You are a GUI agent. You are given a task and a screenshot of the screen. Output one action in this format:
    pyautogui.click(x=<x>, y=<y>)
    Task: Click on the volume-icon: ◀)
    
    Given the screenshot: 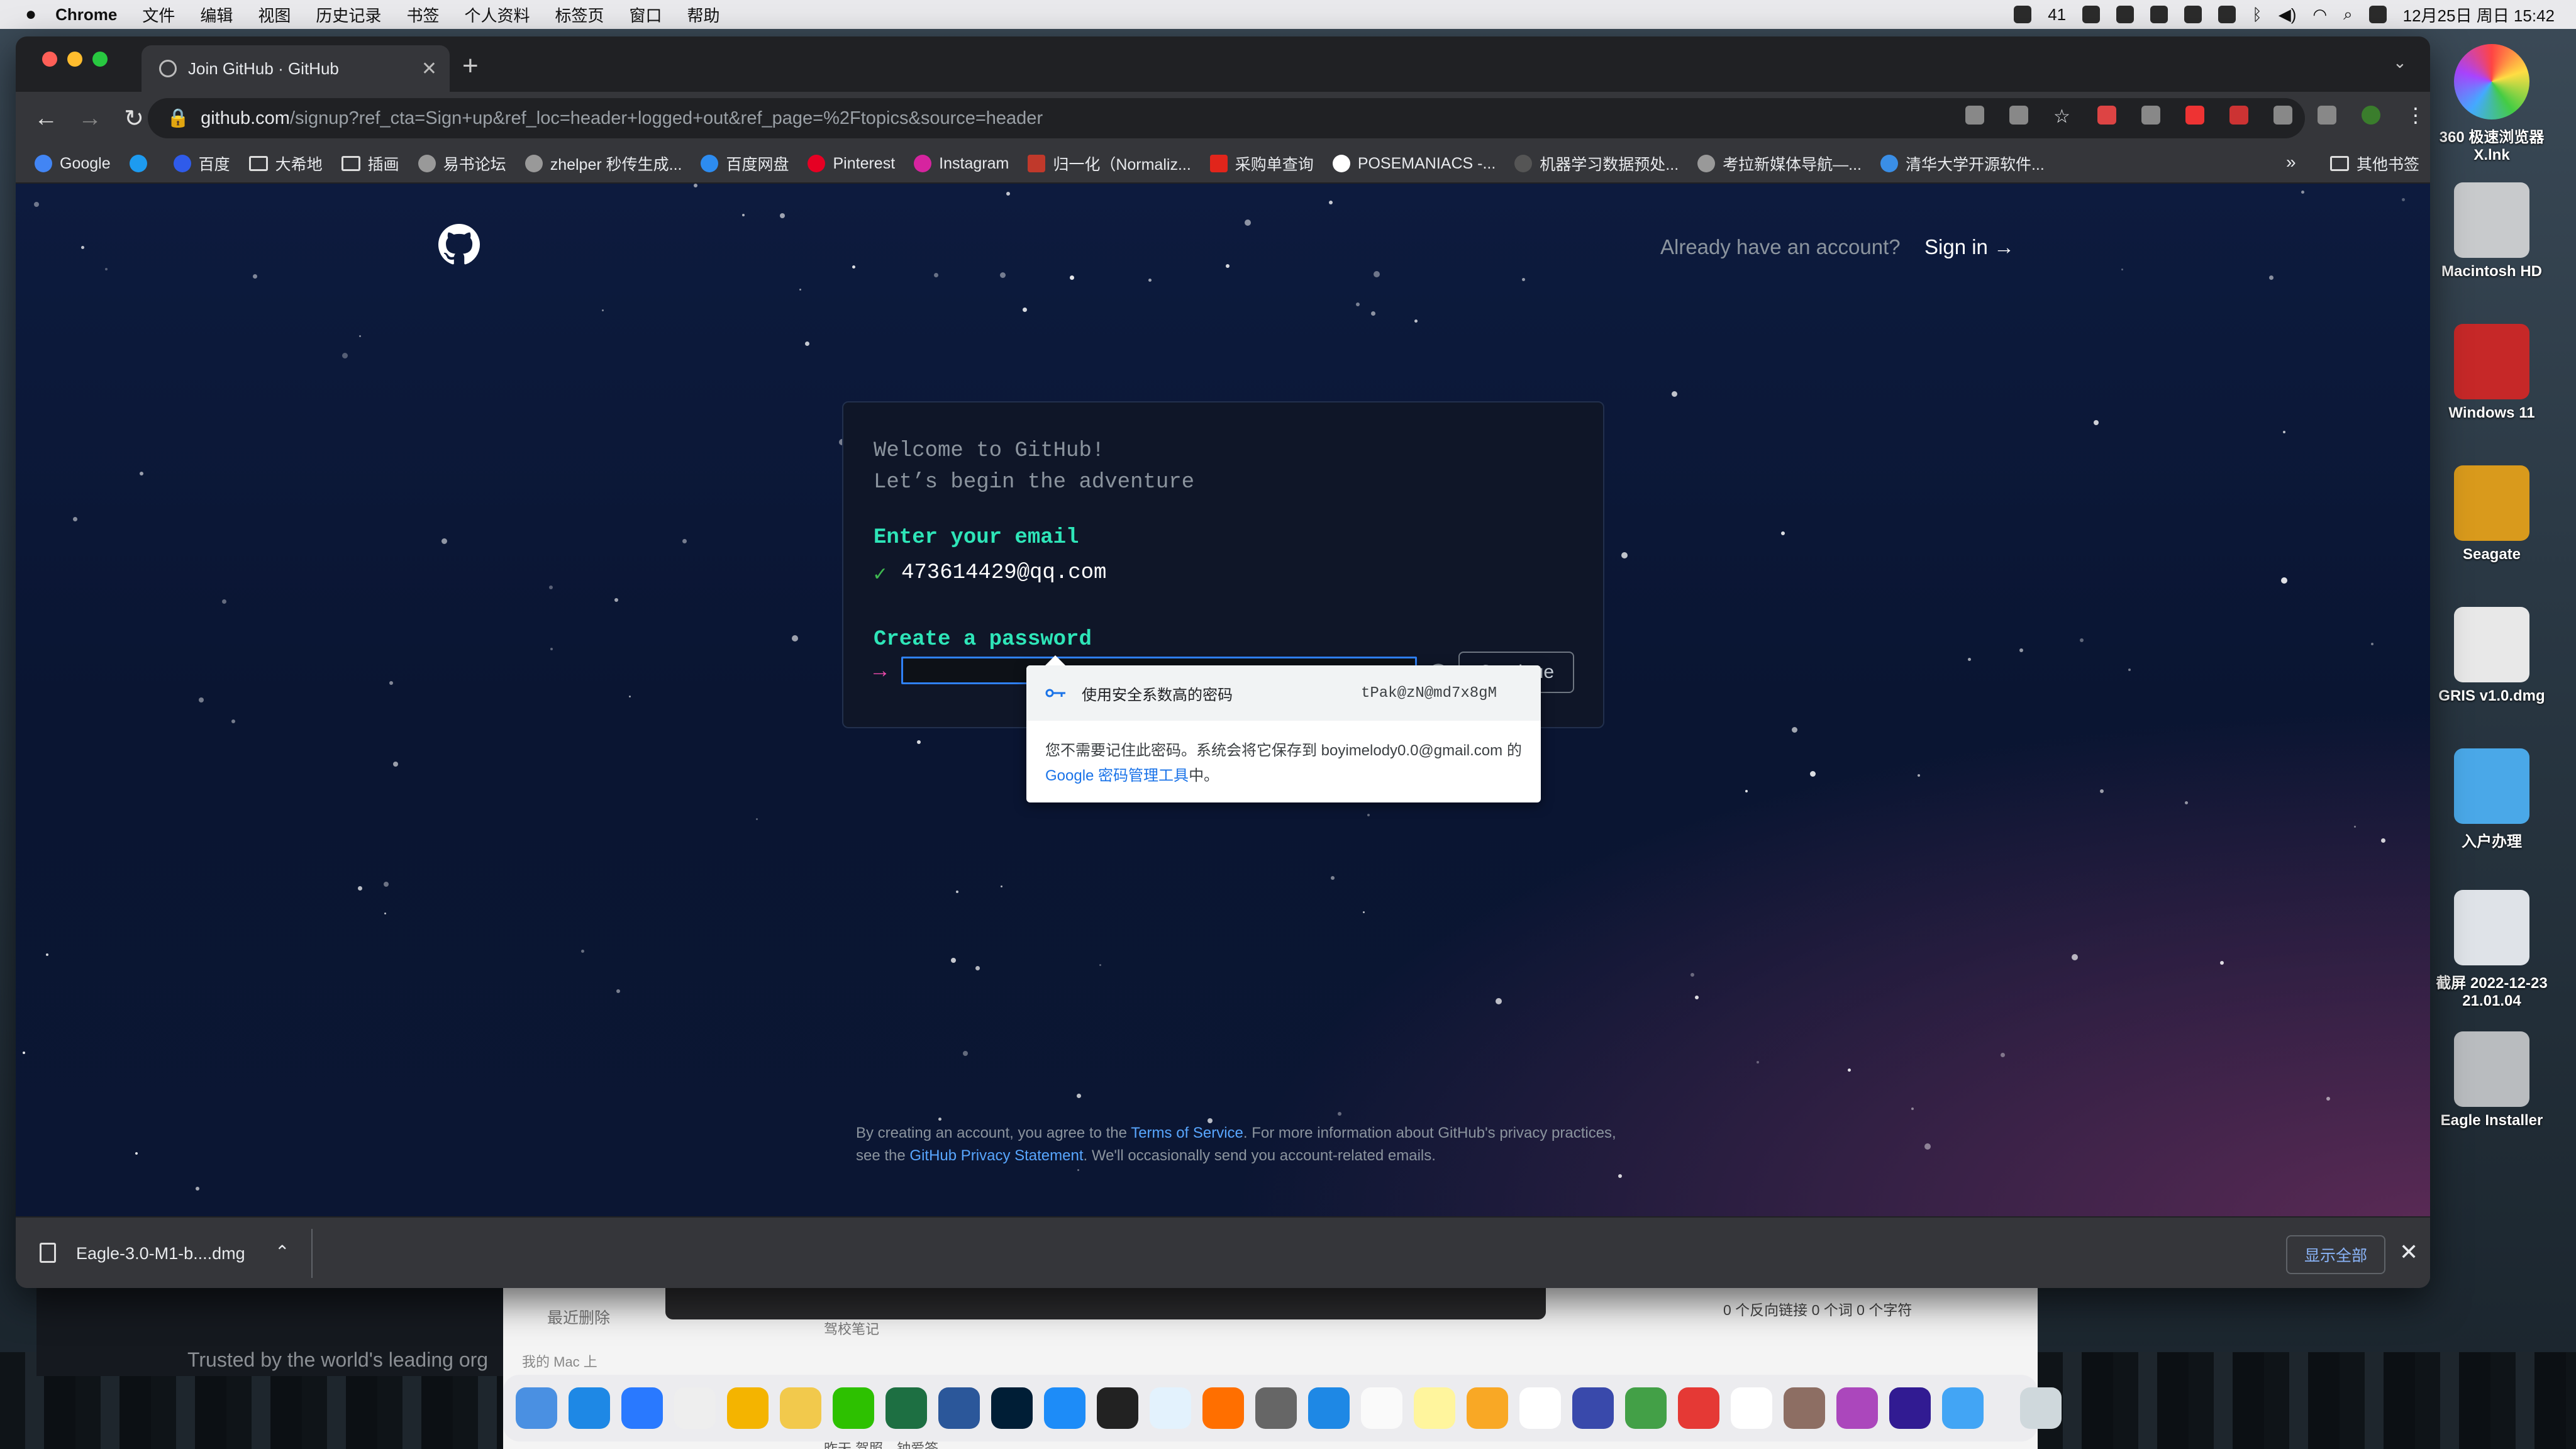 What is the action you would take?
    pyautogui.click(x=2288, y=15)
    